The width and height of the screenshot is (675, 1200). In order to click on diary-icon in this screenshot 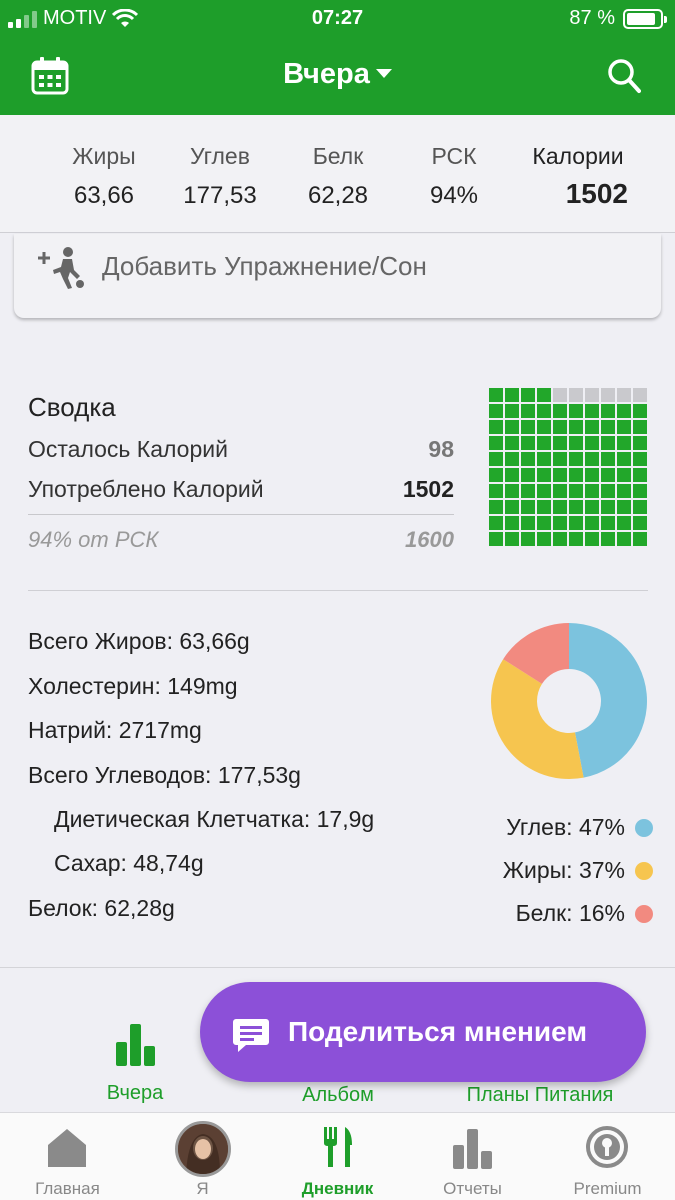, I will do `click(338, 1147)`.